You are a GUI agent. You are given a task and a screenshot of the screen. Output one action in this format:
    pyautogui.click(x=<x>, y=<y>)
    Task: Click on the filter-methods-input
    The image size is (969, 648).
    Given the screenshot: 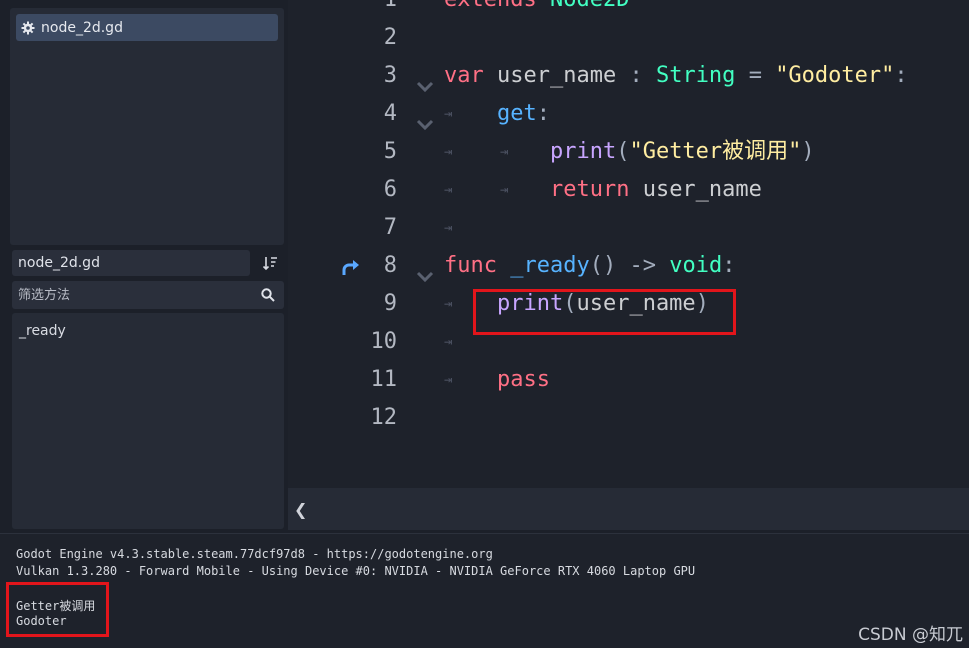 What is the action you would take?
    pyautogui.click(x=132, y=295)
    